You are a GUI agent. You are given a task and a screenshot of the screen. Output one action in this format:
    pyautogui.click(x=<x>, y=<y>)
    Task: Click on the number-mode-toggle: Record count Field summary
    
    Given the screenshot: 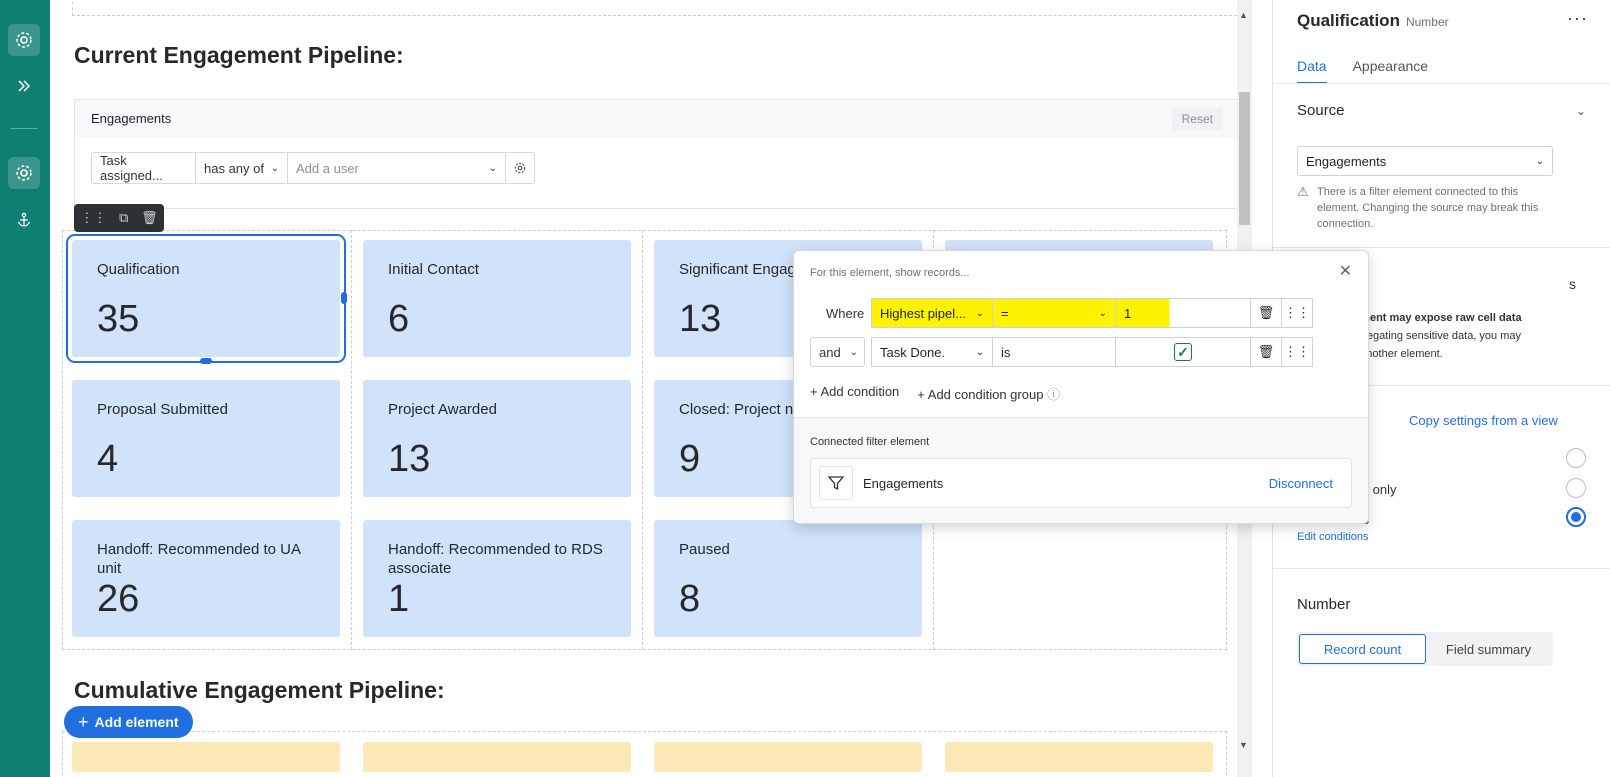 What is the action you would take?
    pyautogui.click(x=1425, y=649)
    